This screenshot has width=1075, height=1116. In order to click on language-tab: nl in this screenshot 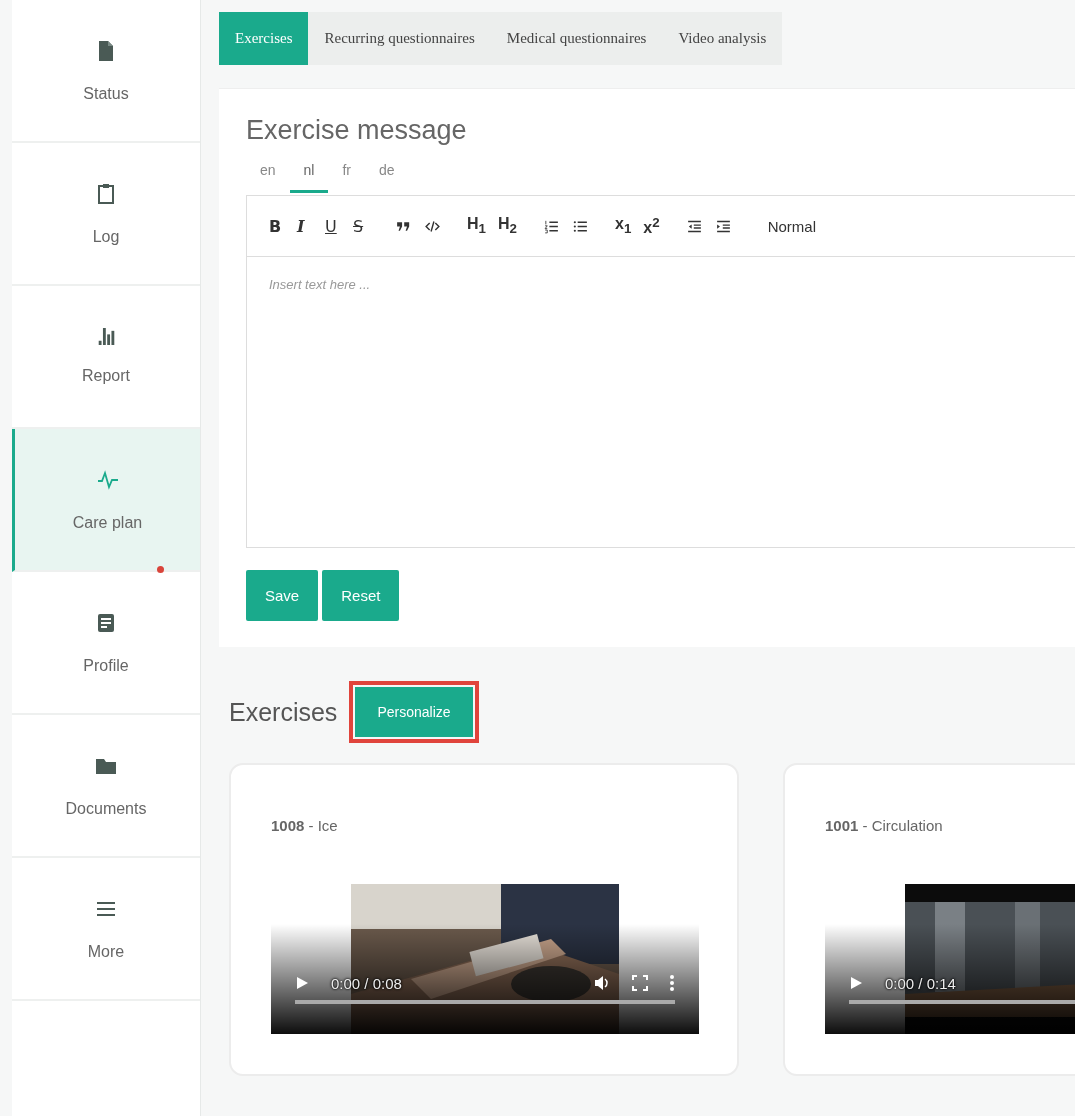, I will do `click(309, 174)`.